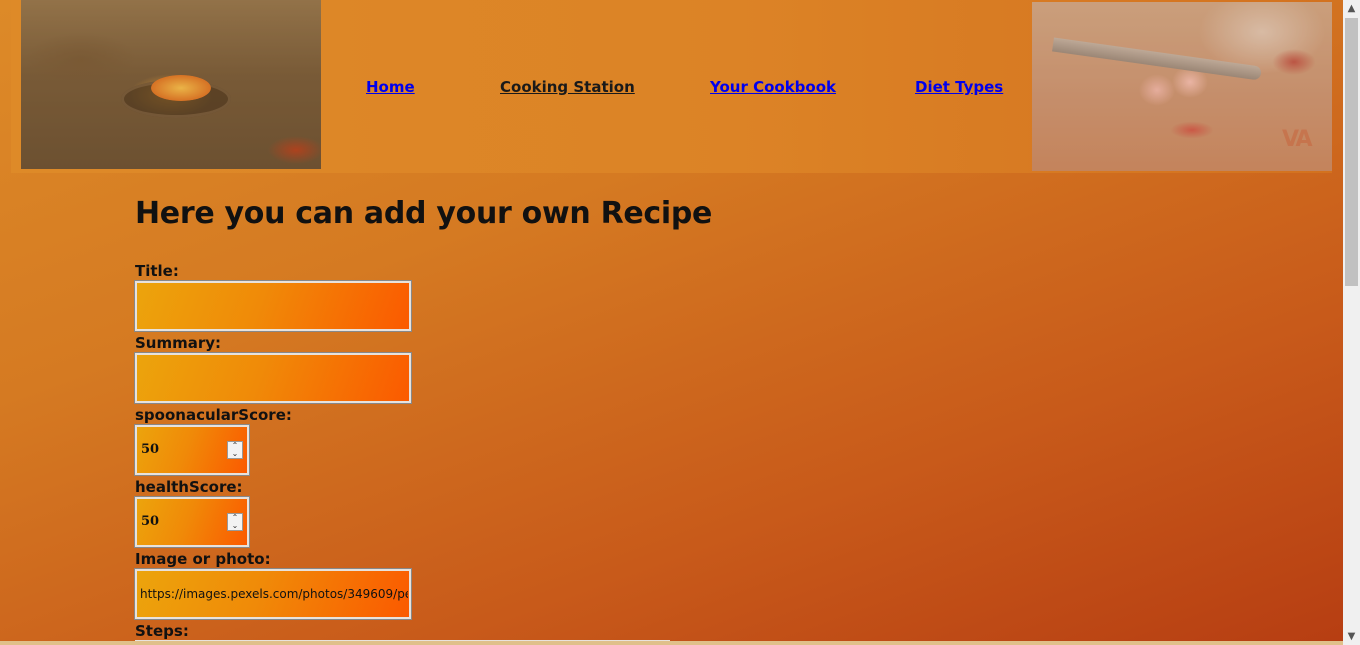 This screenshot has width=1360, height=645. I want to click on spoonacular-score-input: 50 ⌃ ⌄, so click(192, 450).